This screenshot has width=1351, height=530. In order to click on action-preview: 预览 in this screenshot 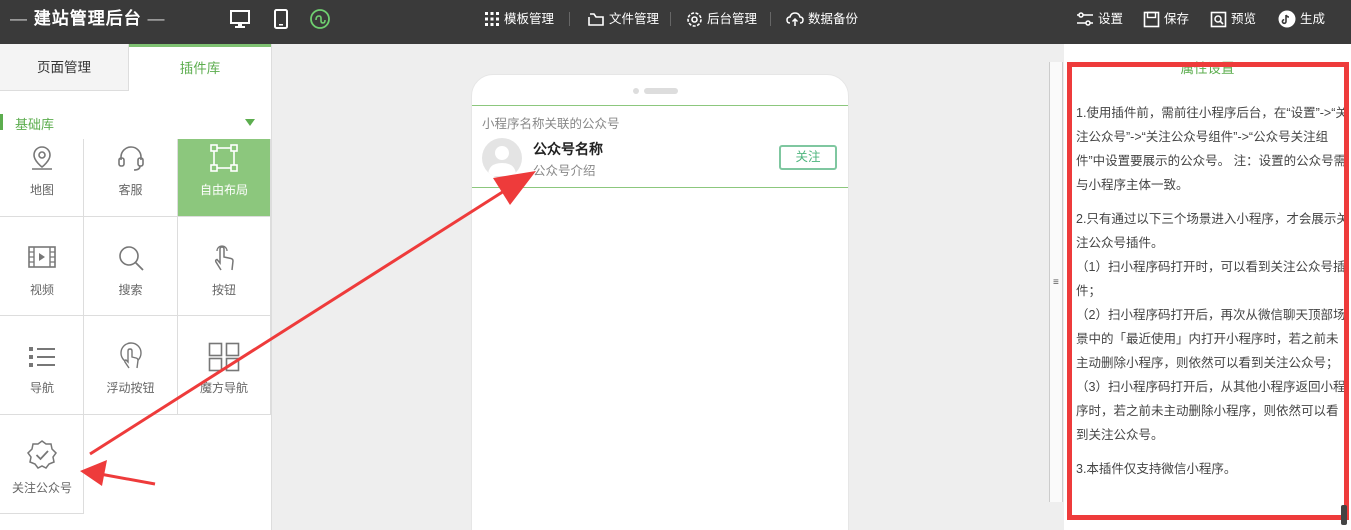, I will do `click(1233, 19)`.